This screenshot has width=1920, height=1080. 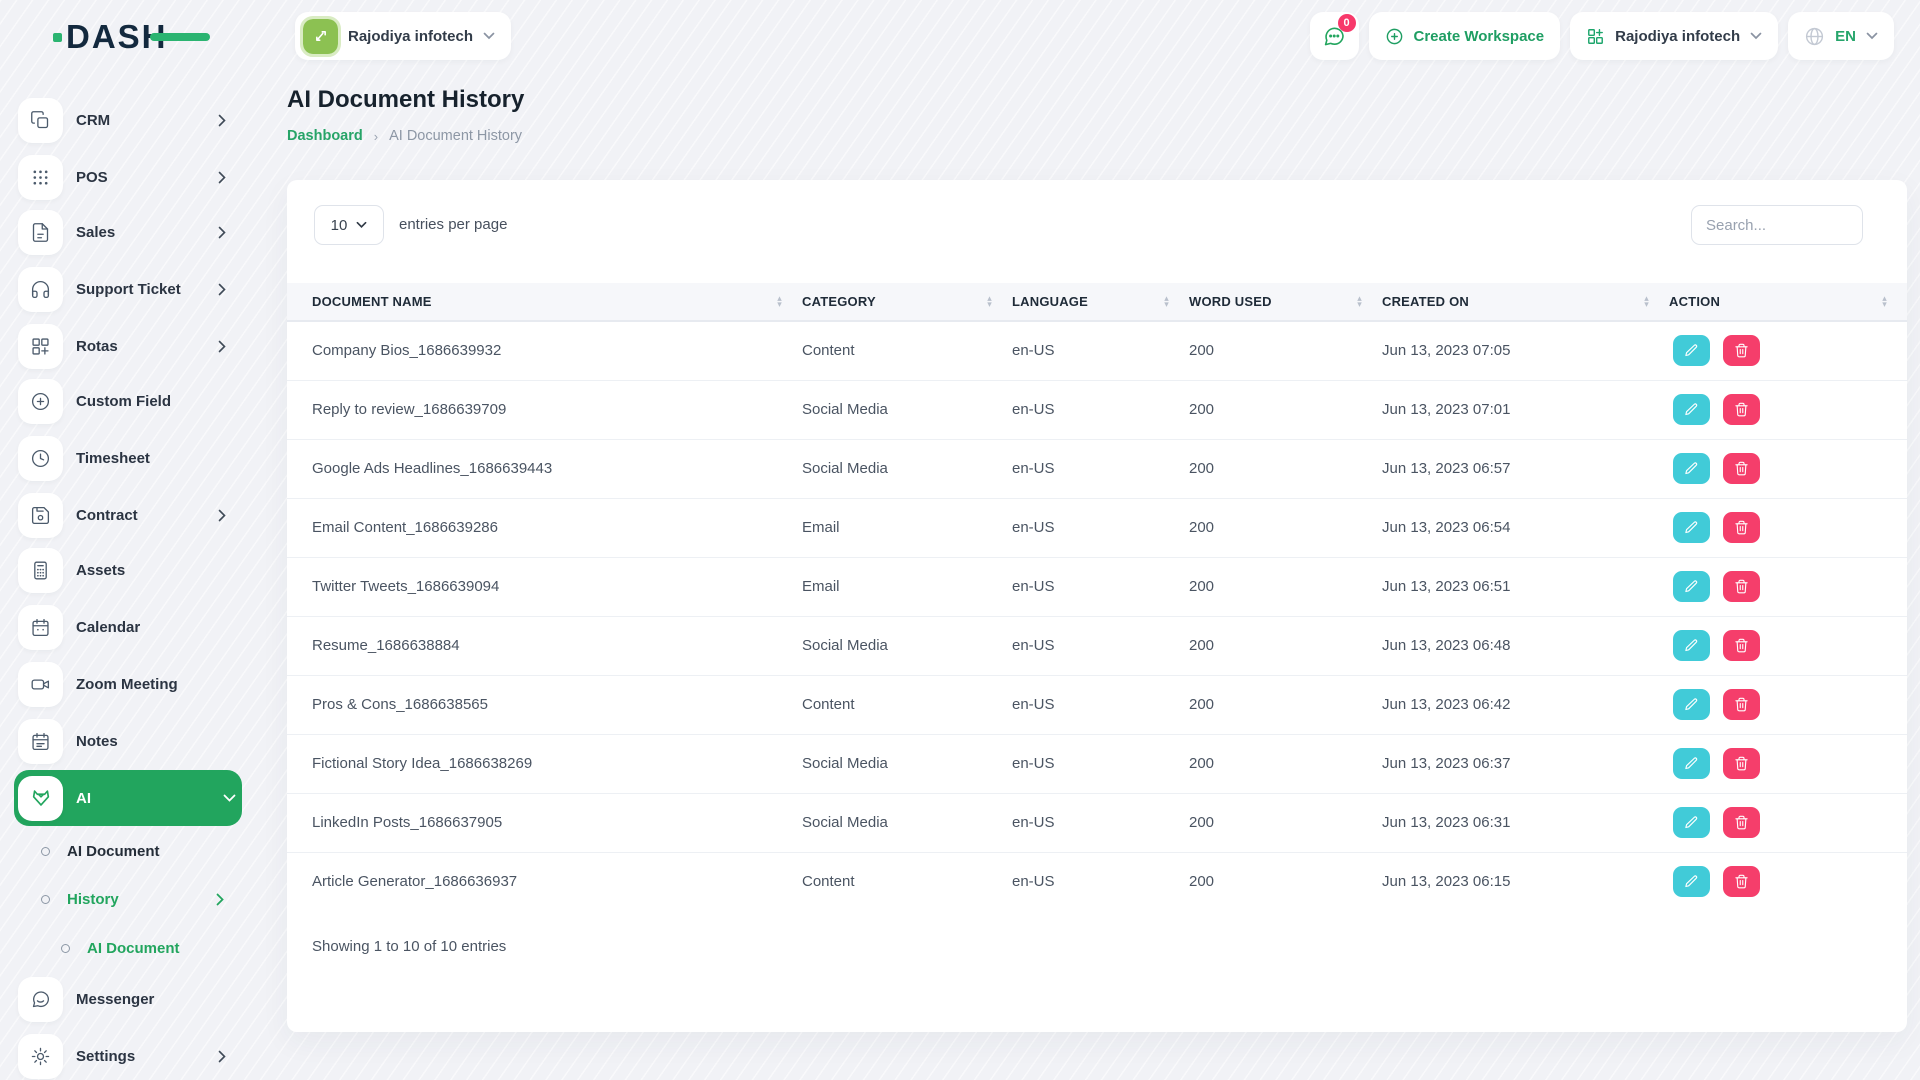 I want to click on sidebar-item-support-ticket: Support Ticket, so click(x=125, y=289).